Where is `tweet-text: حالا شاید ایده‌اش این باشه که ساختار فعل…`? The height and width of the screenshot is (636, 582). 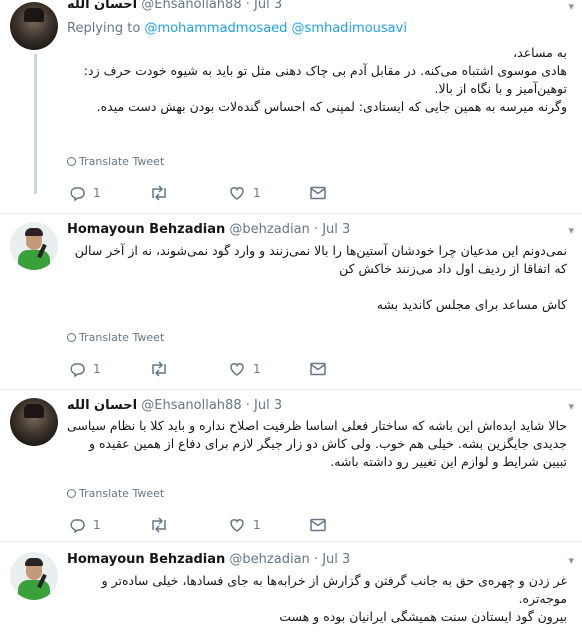
tweet-text: حالا شاید ایده‌اش این باشه که ساختار فعل… is located at coordinates (317, 444).